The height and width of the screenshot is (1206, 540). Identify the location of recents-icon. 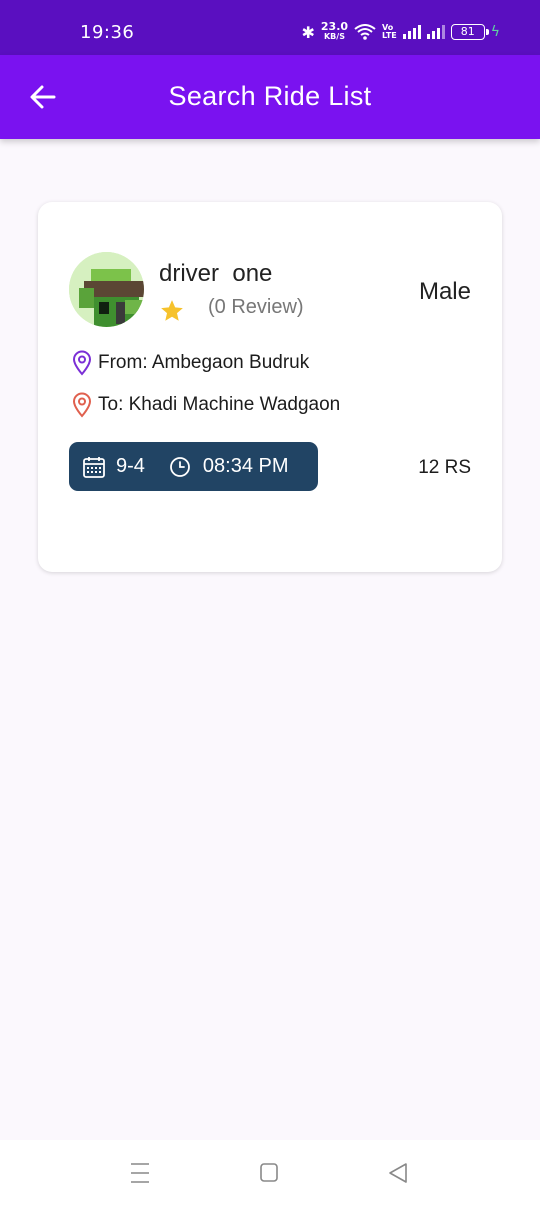
(140, 1173).